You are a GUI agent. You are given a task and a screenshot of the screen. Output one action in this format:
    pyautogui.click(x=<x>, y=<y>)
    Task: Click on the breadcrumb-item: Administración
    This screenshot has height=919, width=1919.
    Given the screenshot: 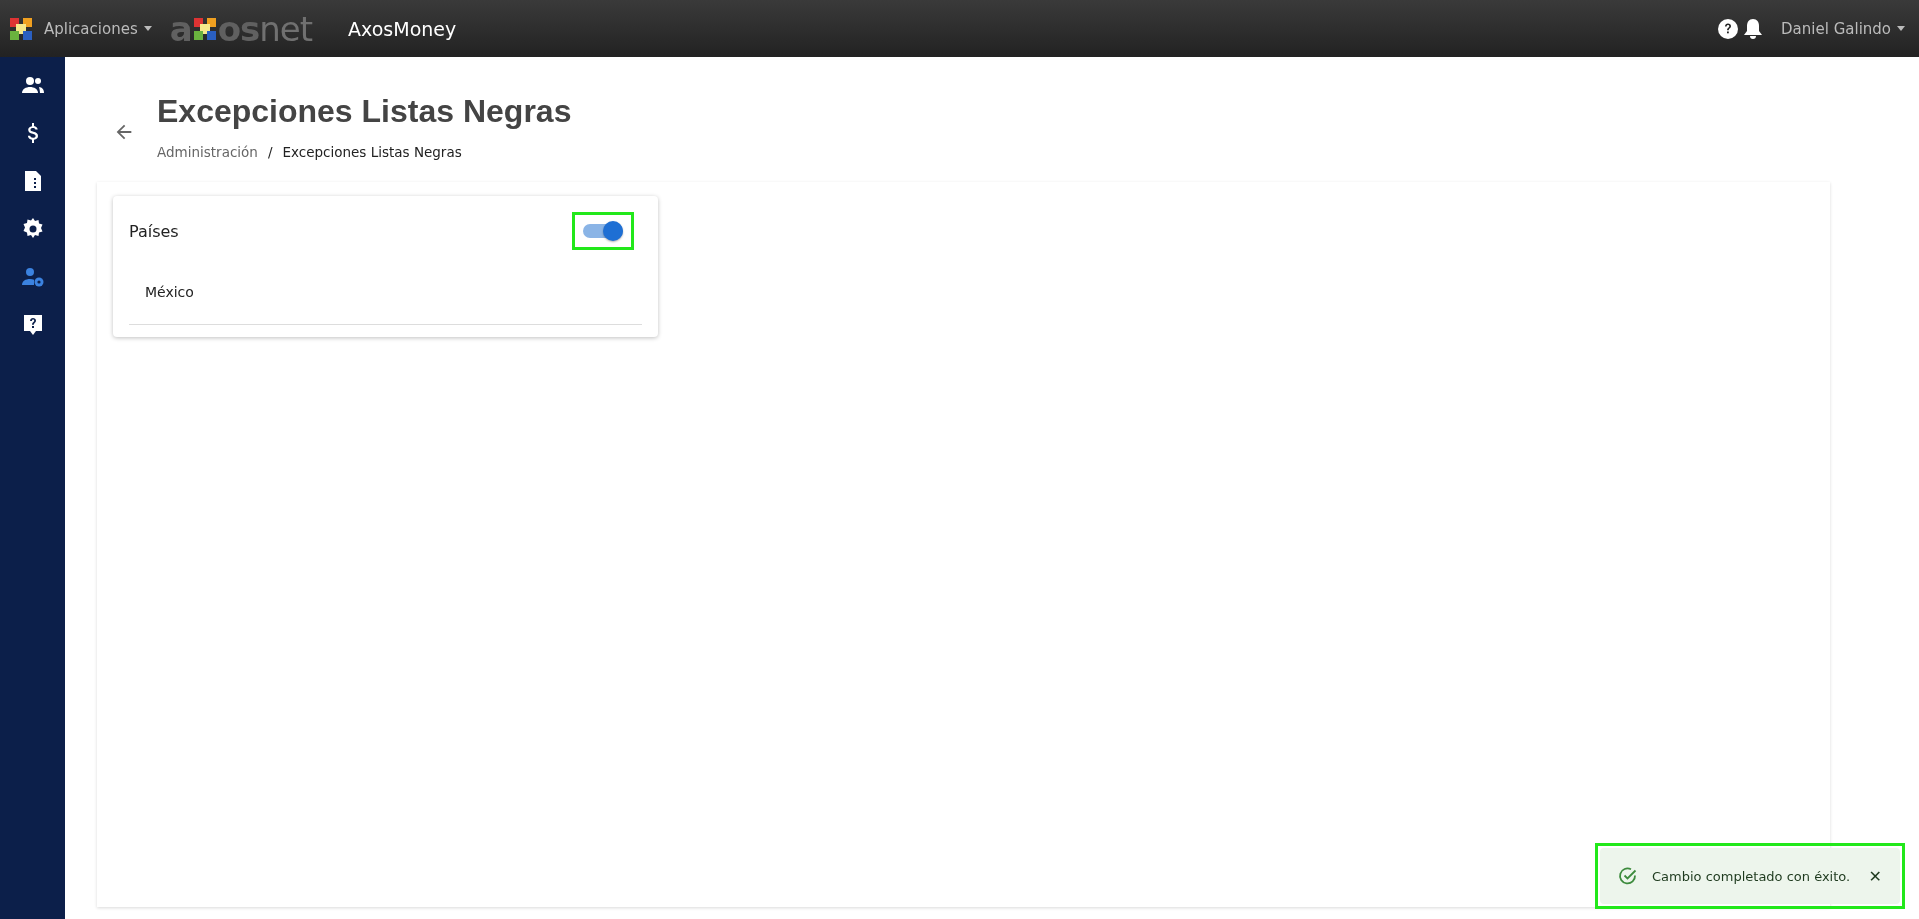 What is the action you would take?
    pyautogui.click(x=207, y=152)
    